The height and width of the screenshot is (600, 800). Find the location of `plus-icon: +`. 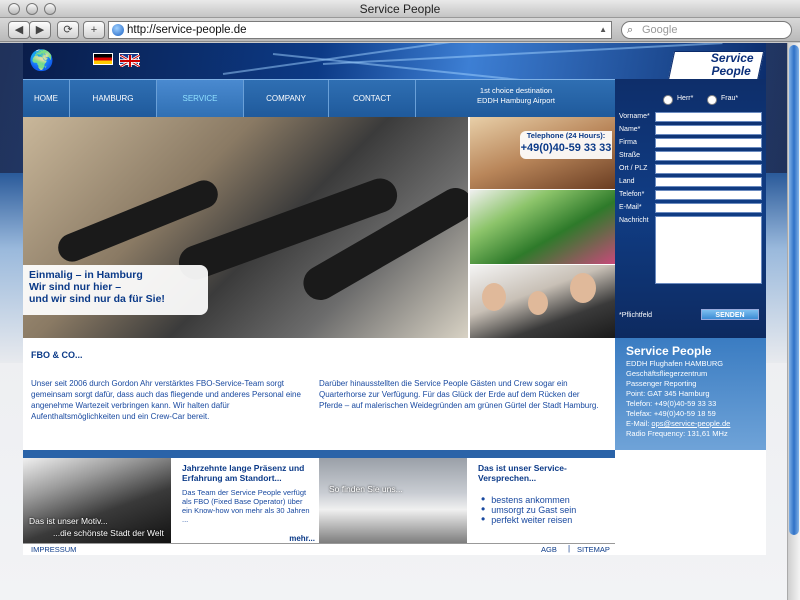

plus-icon: + is located at coordinates (94, 30).